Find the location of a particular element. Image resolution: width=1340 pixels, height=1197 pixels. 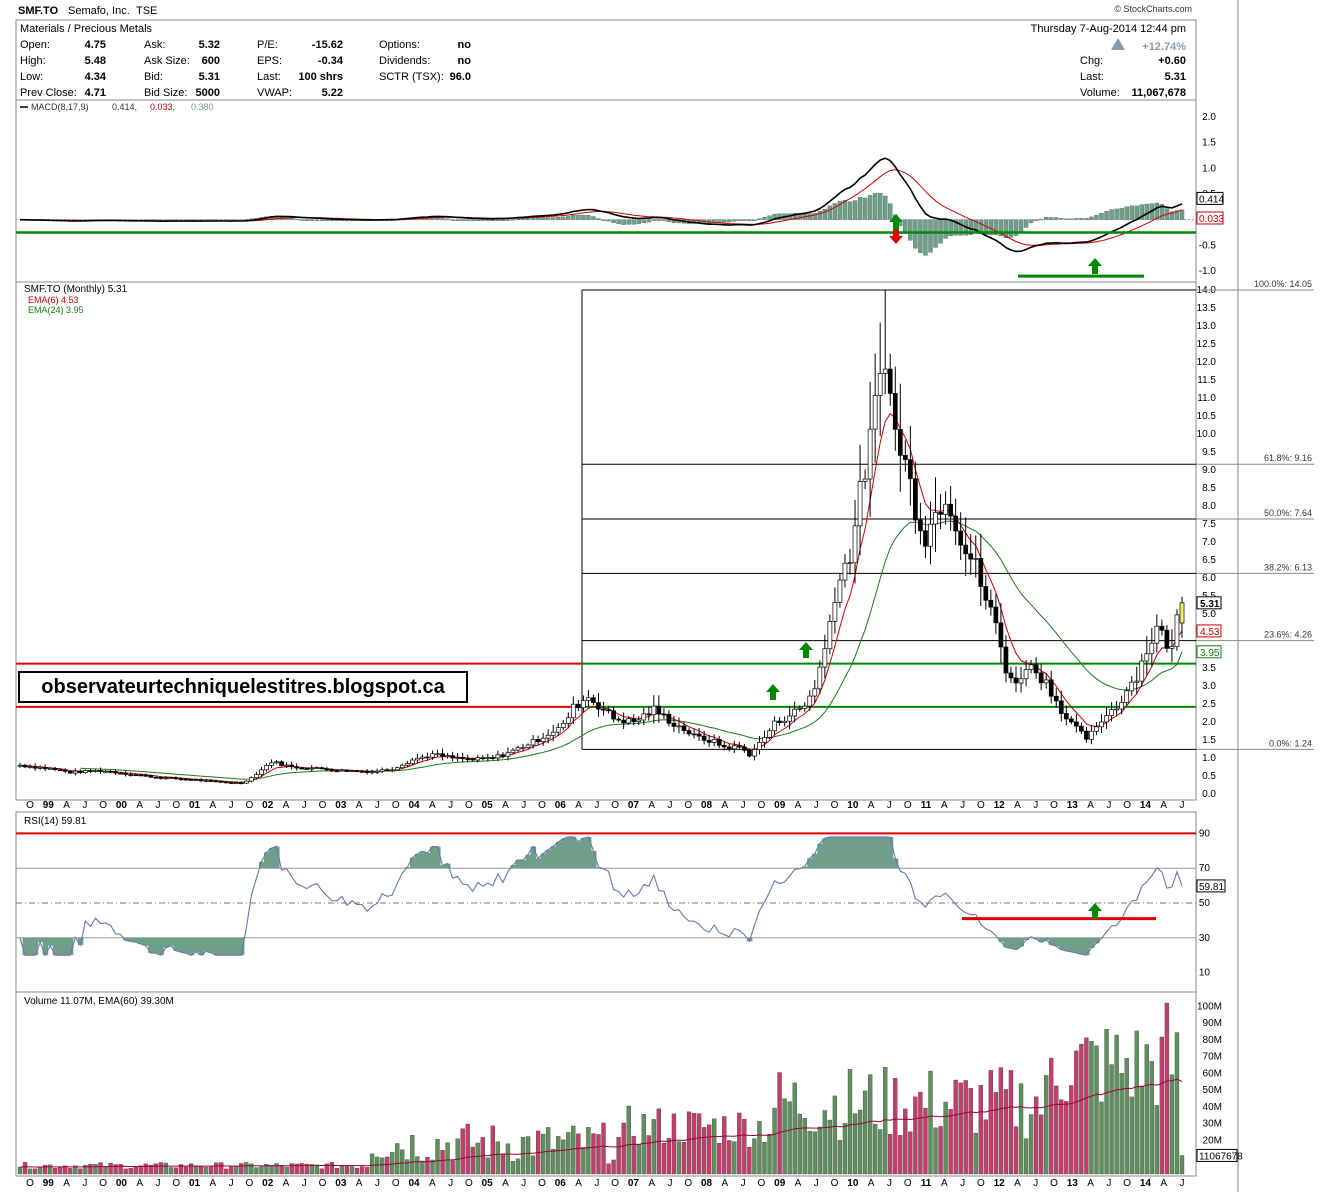

x-tick: 14 is located at coordinates (1146, 805).